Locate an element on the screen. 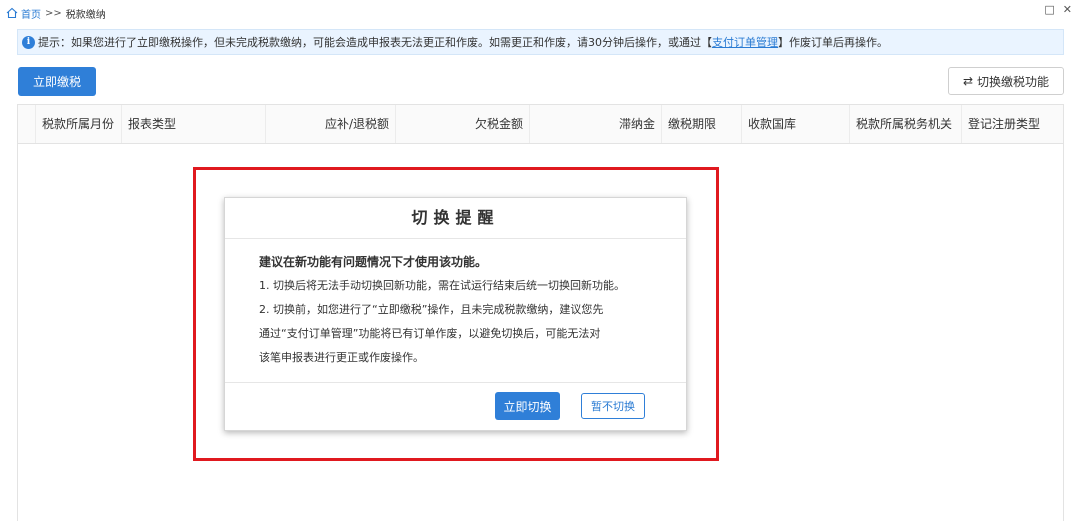 This screenshot has height=521, width=1080. restore-icon: □ is located at coordinates (1049, 9).